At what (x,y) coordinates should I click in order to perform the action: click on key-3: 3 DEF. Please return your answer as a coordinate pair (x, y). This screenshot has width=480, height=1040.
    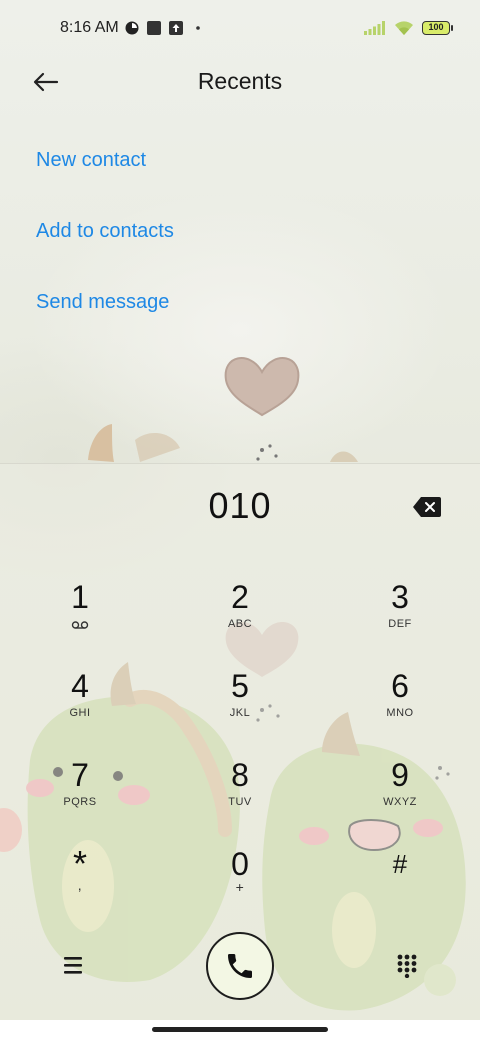
    Looking at the image, I should click on (400, 618).